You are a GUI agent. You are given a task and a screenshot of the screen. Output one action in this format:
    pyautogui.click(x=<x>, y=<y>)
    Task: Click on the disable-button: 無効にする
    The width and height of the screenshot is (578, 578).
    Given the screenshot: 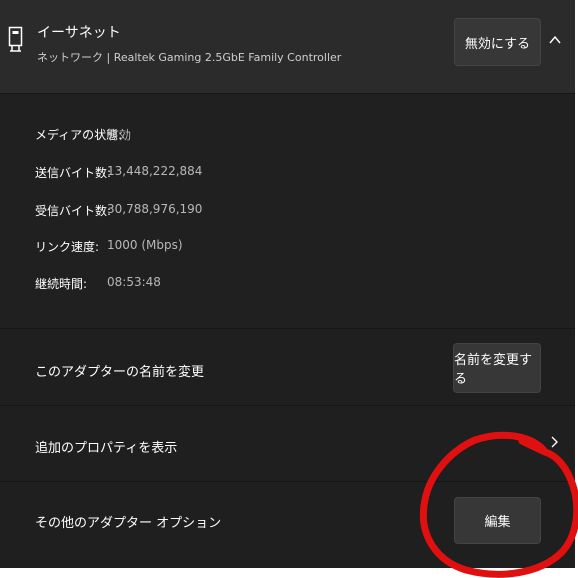 What is the action you would take?
    pyautogui.click(x=497, y=42)
    